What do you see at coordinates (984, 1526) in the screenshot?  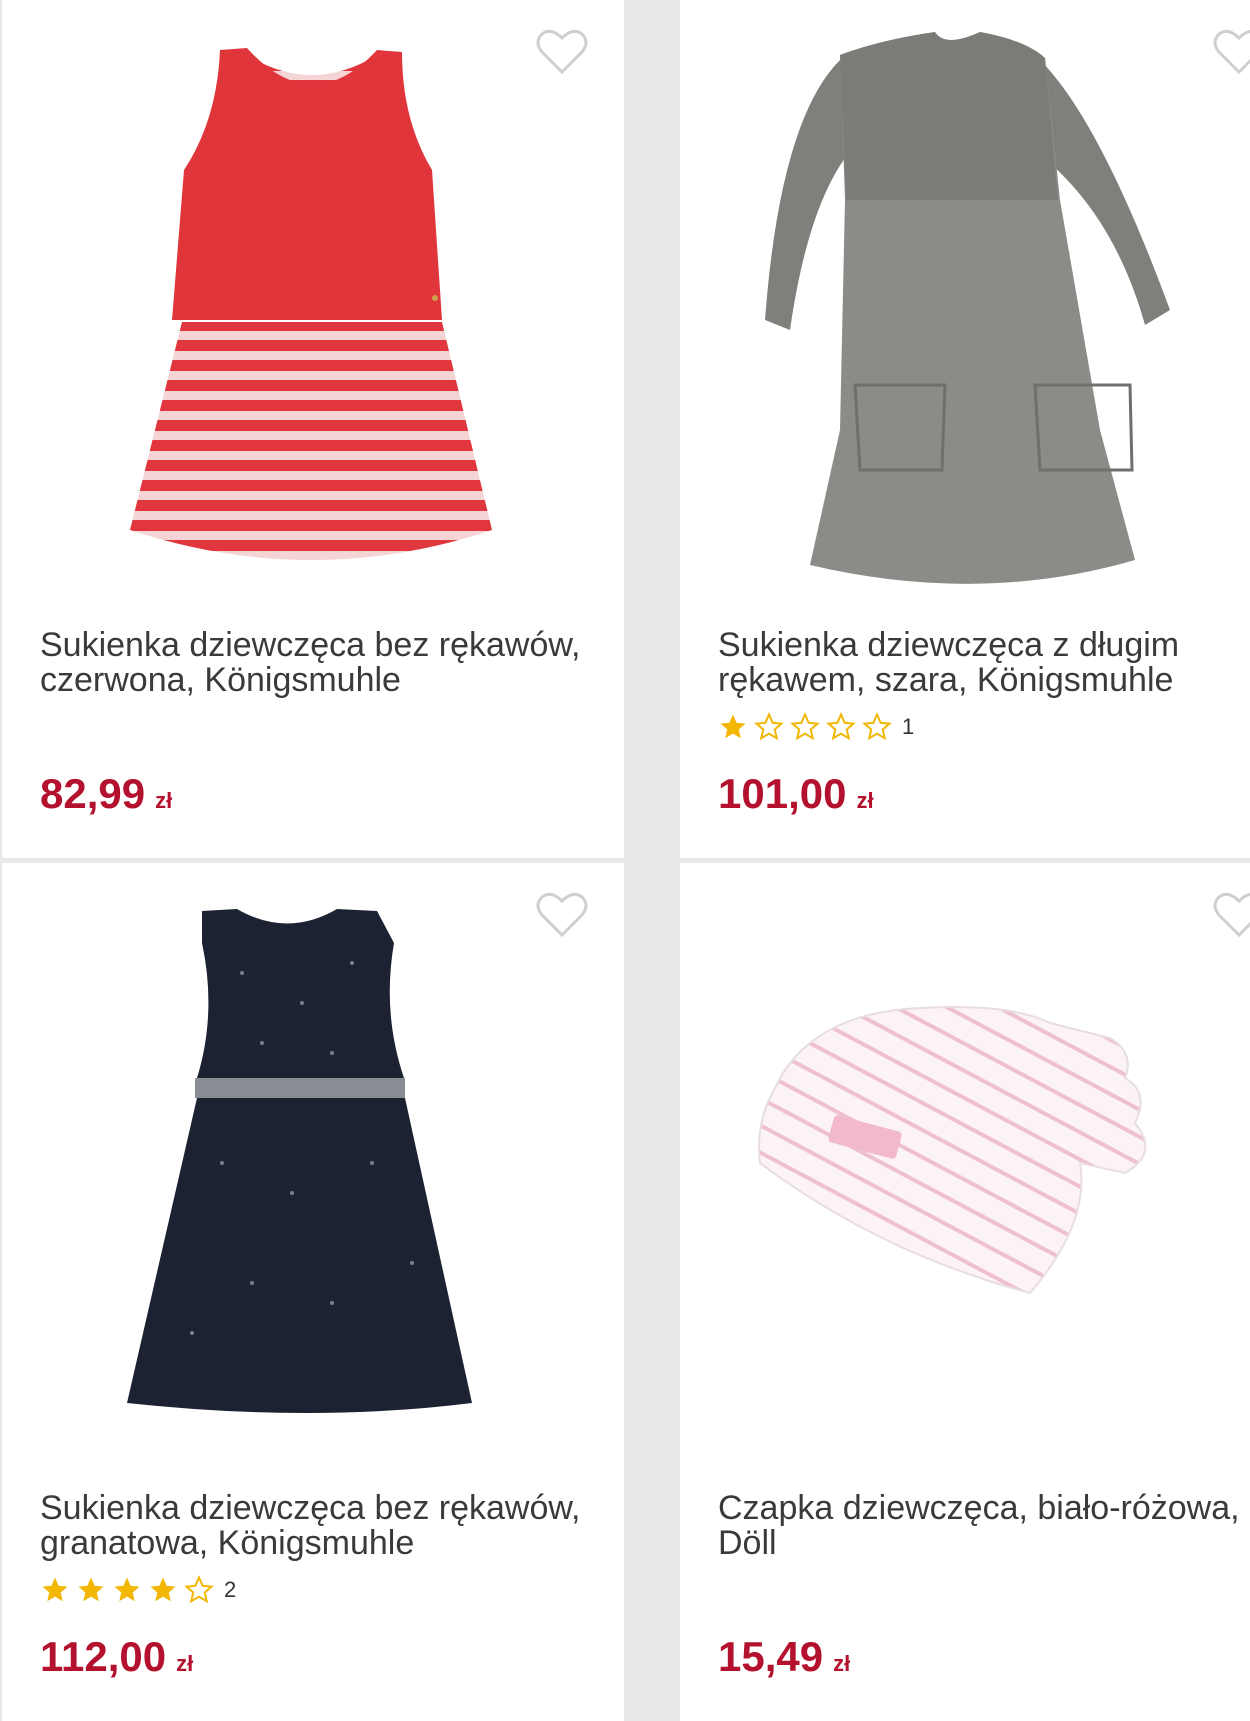 I see `product-title: Czapka dziewczęca, biało-różowa, Döll` at bounding box center [984, 1526].